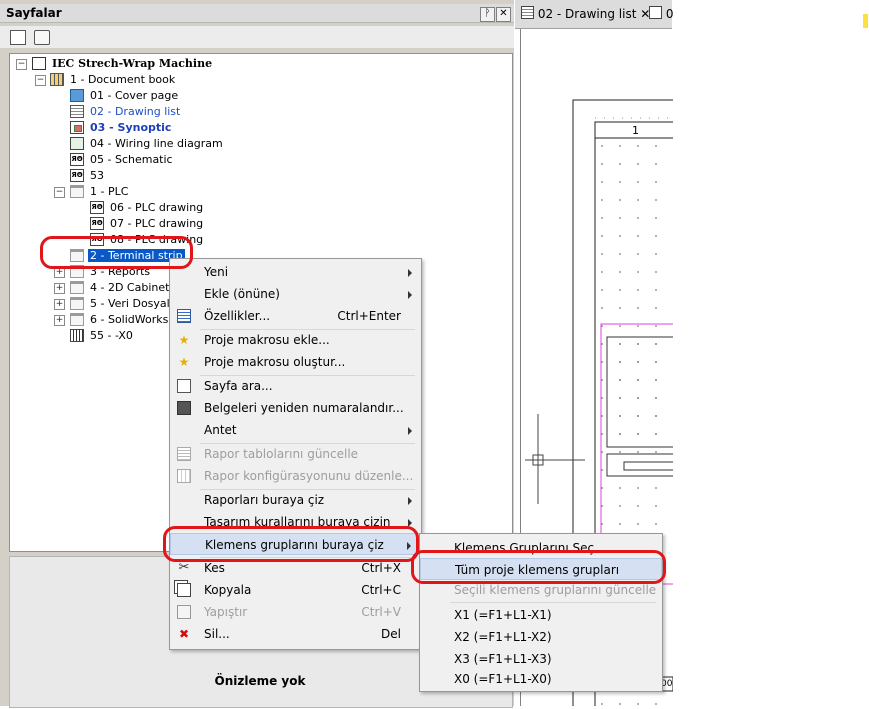 The width and height of the screenshot is (869, 709). I want to click on menu-item-label: Kopyala, so click(228, 590).